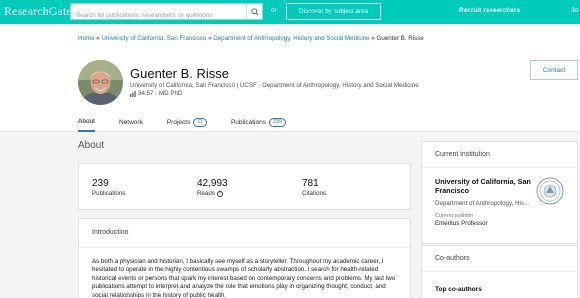 The width and height of the screenshot is (580, 298). I want to click on score-and-degree: 34.57 · MD PhD, so click(160, 93).